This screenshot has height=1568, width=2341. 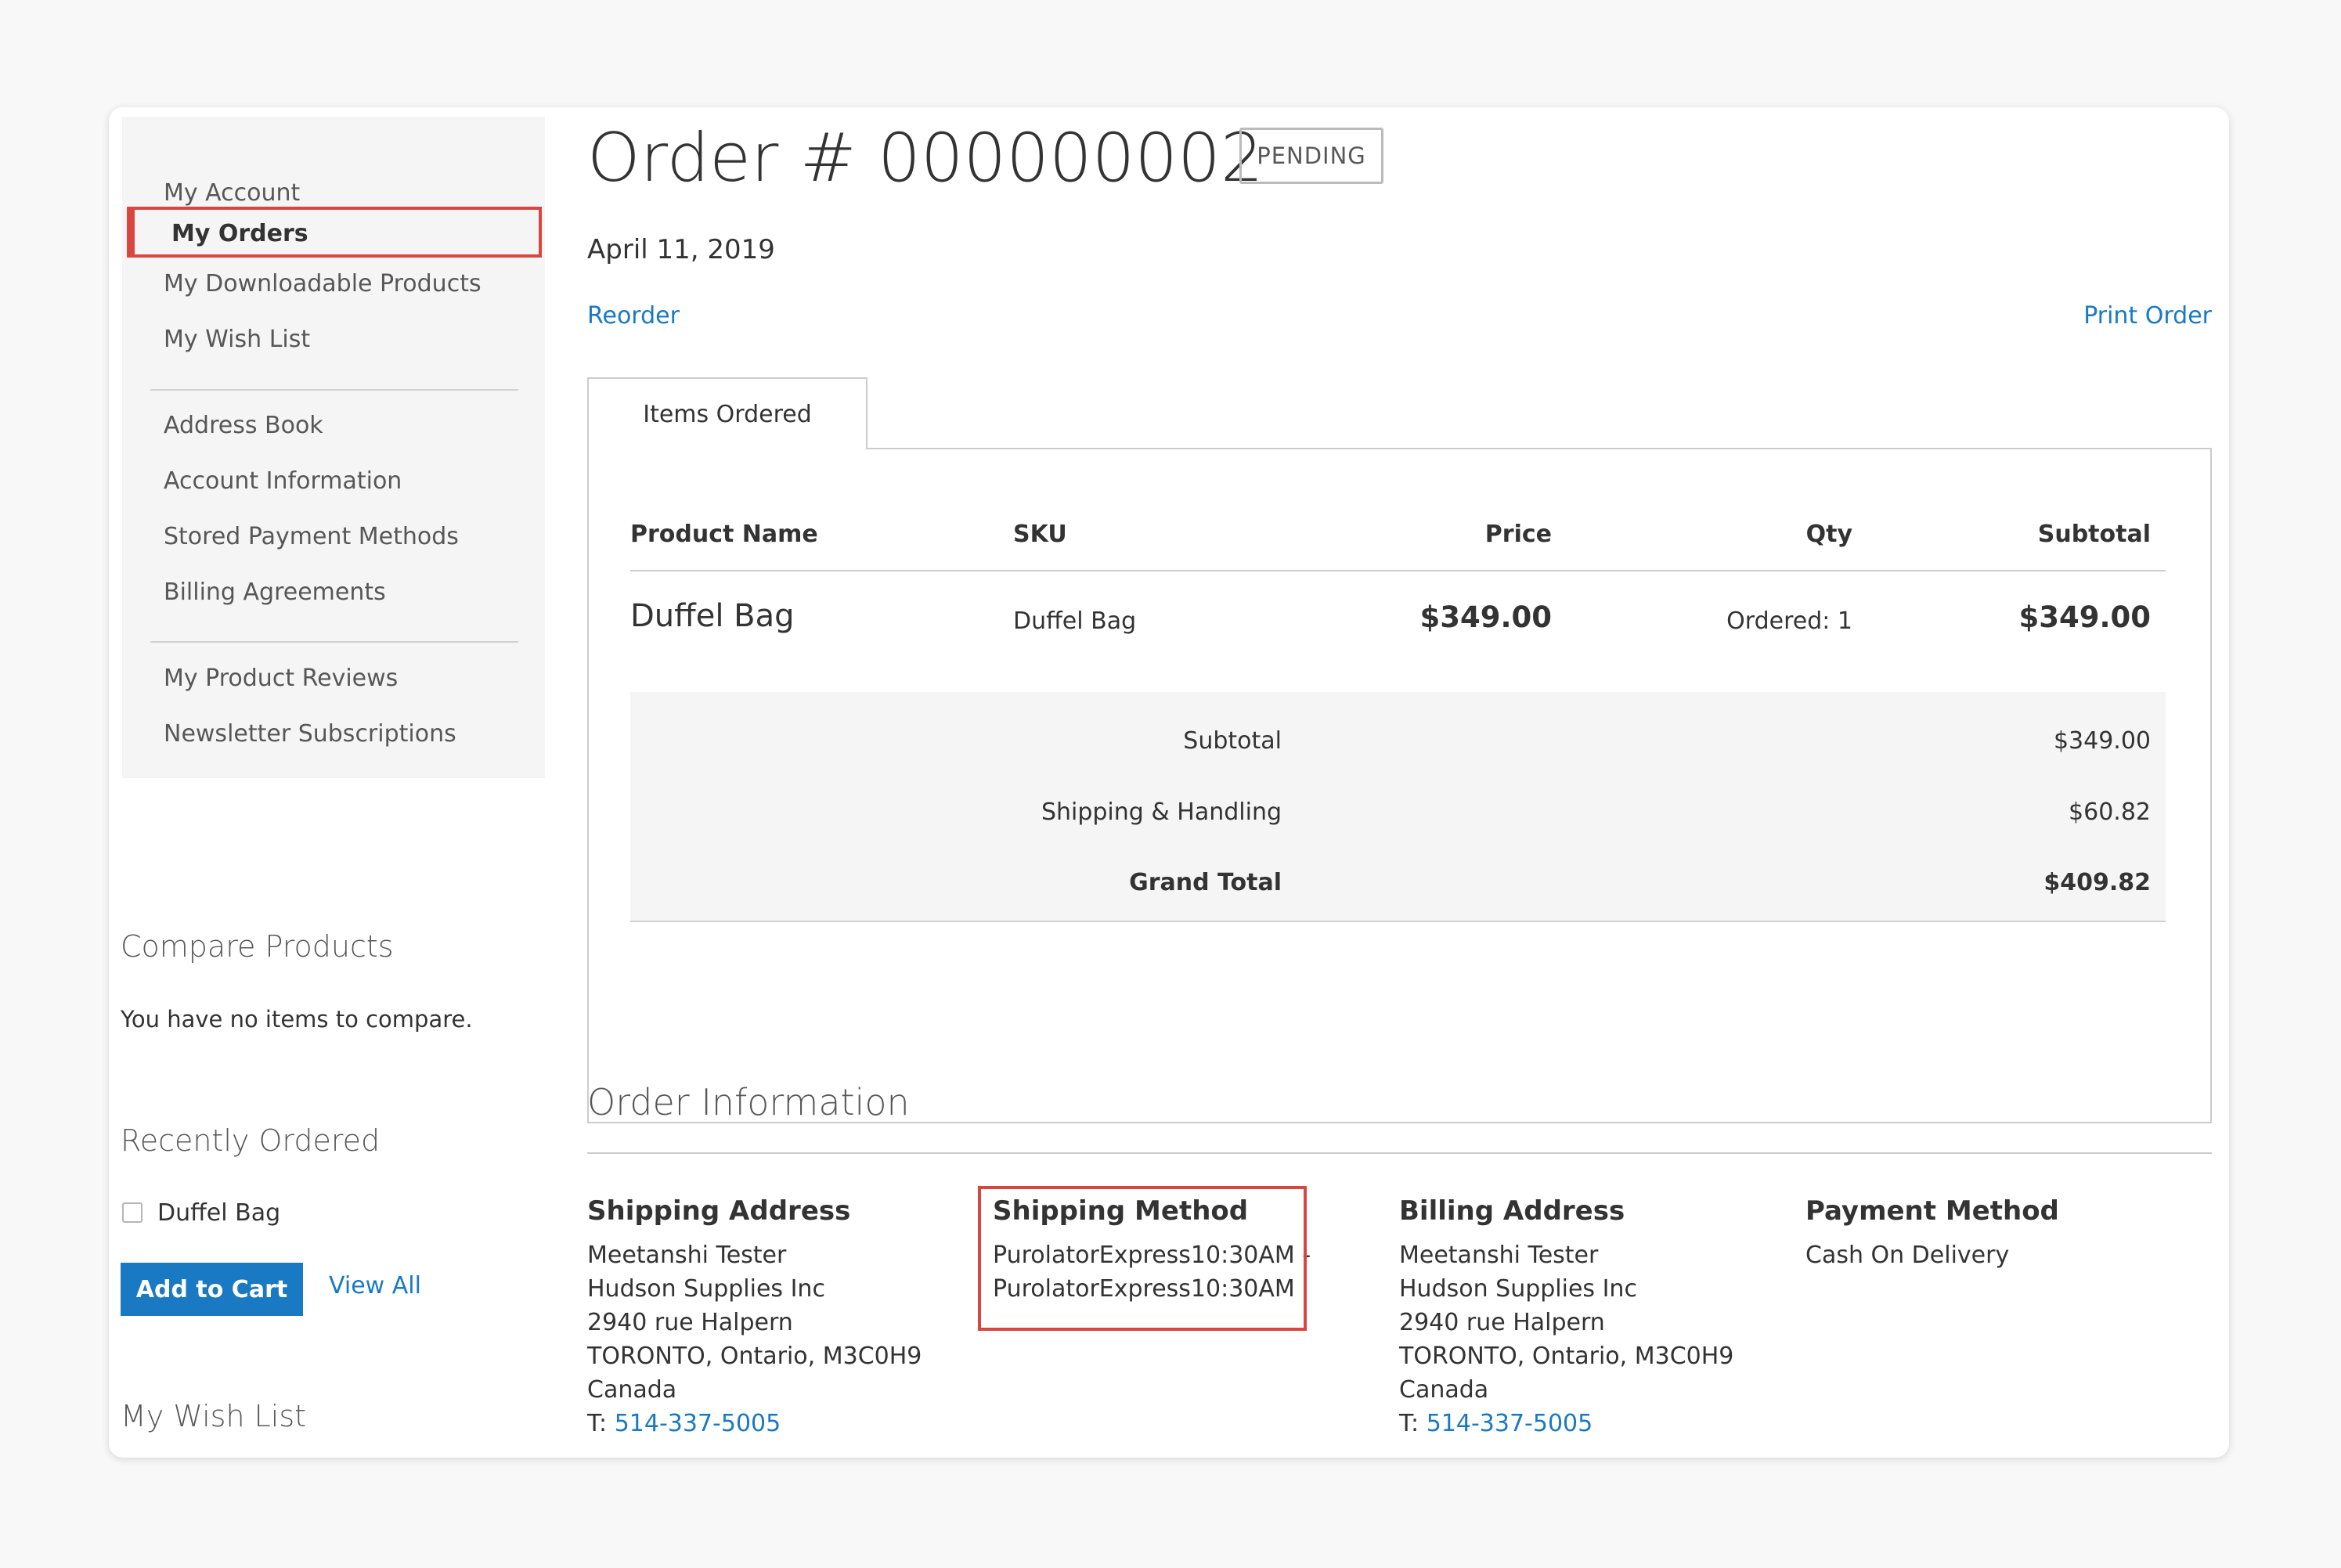 I want to click on status-badge: PENDING, so click(x=1311, y=156).